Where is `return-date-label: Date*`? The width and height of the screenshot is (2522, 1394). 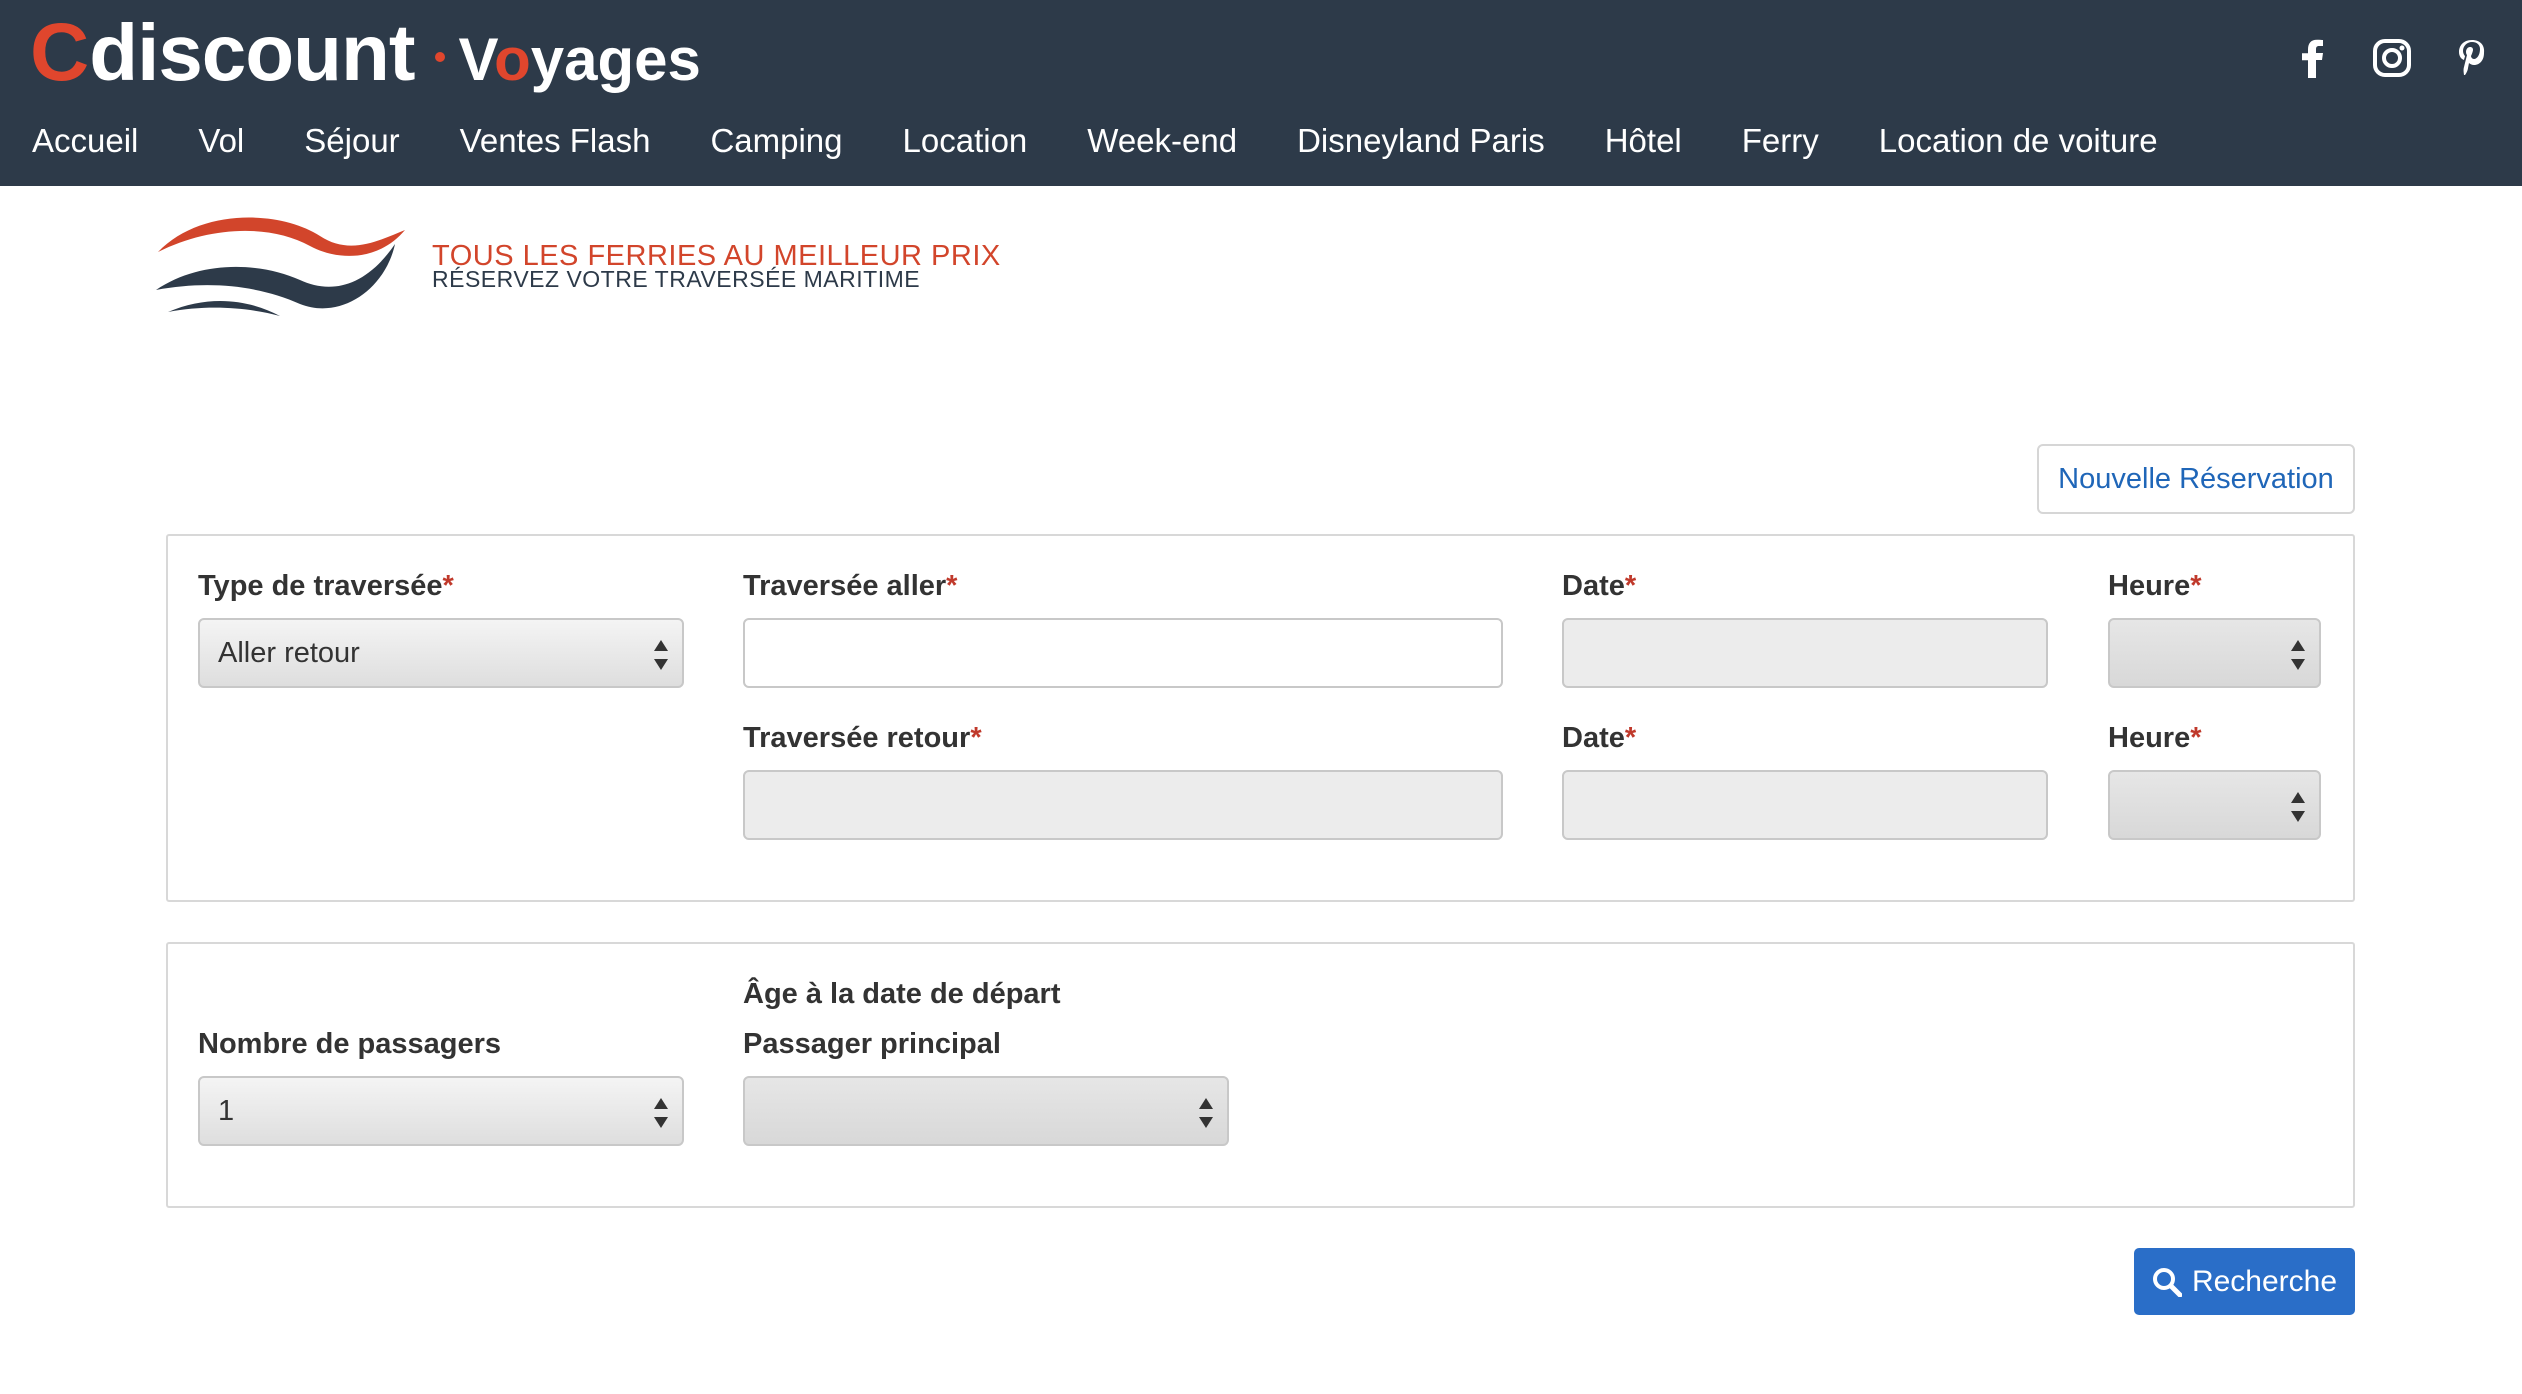
return-date-label: Date* is located at coordinates (1599, 738).